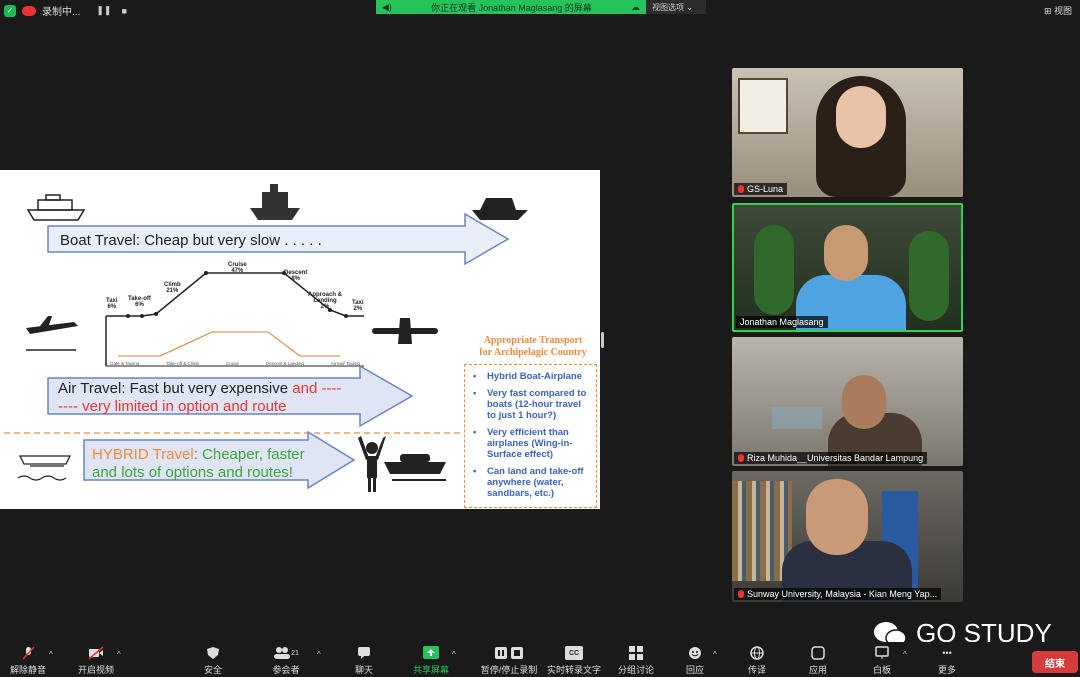  I want to click on recording-indicator: ✓ 录制中... ❚❚ ■, so click(65, 10).